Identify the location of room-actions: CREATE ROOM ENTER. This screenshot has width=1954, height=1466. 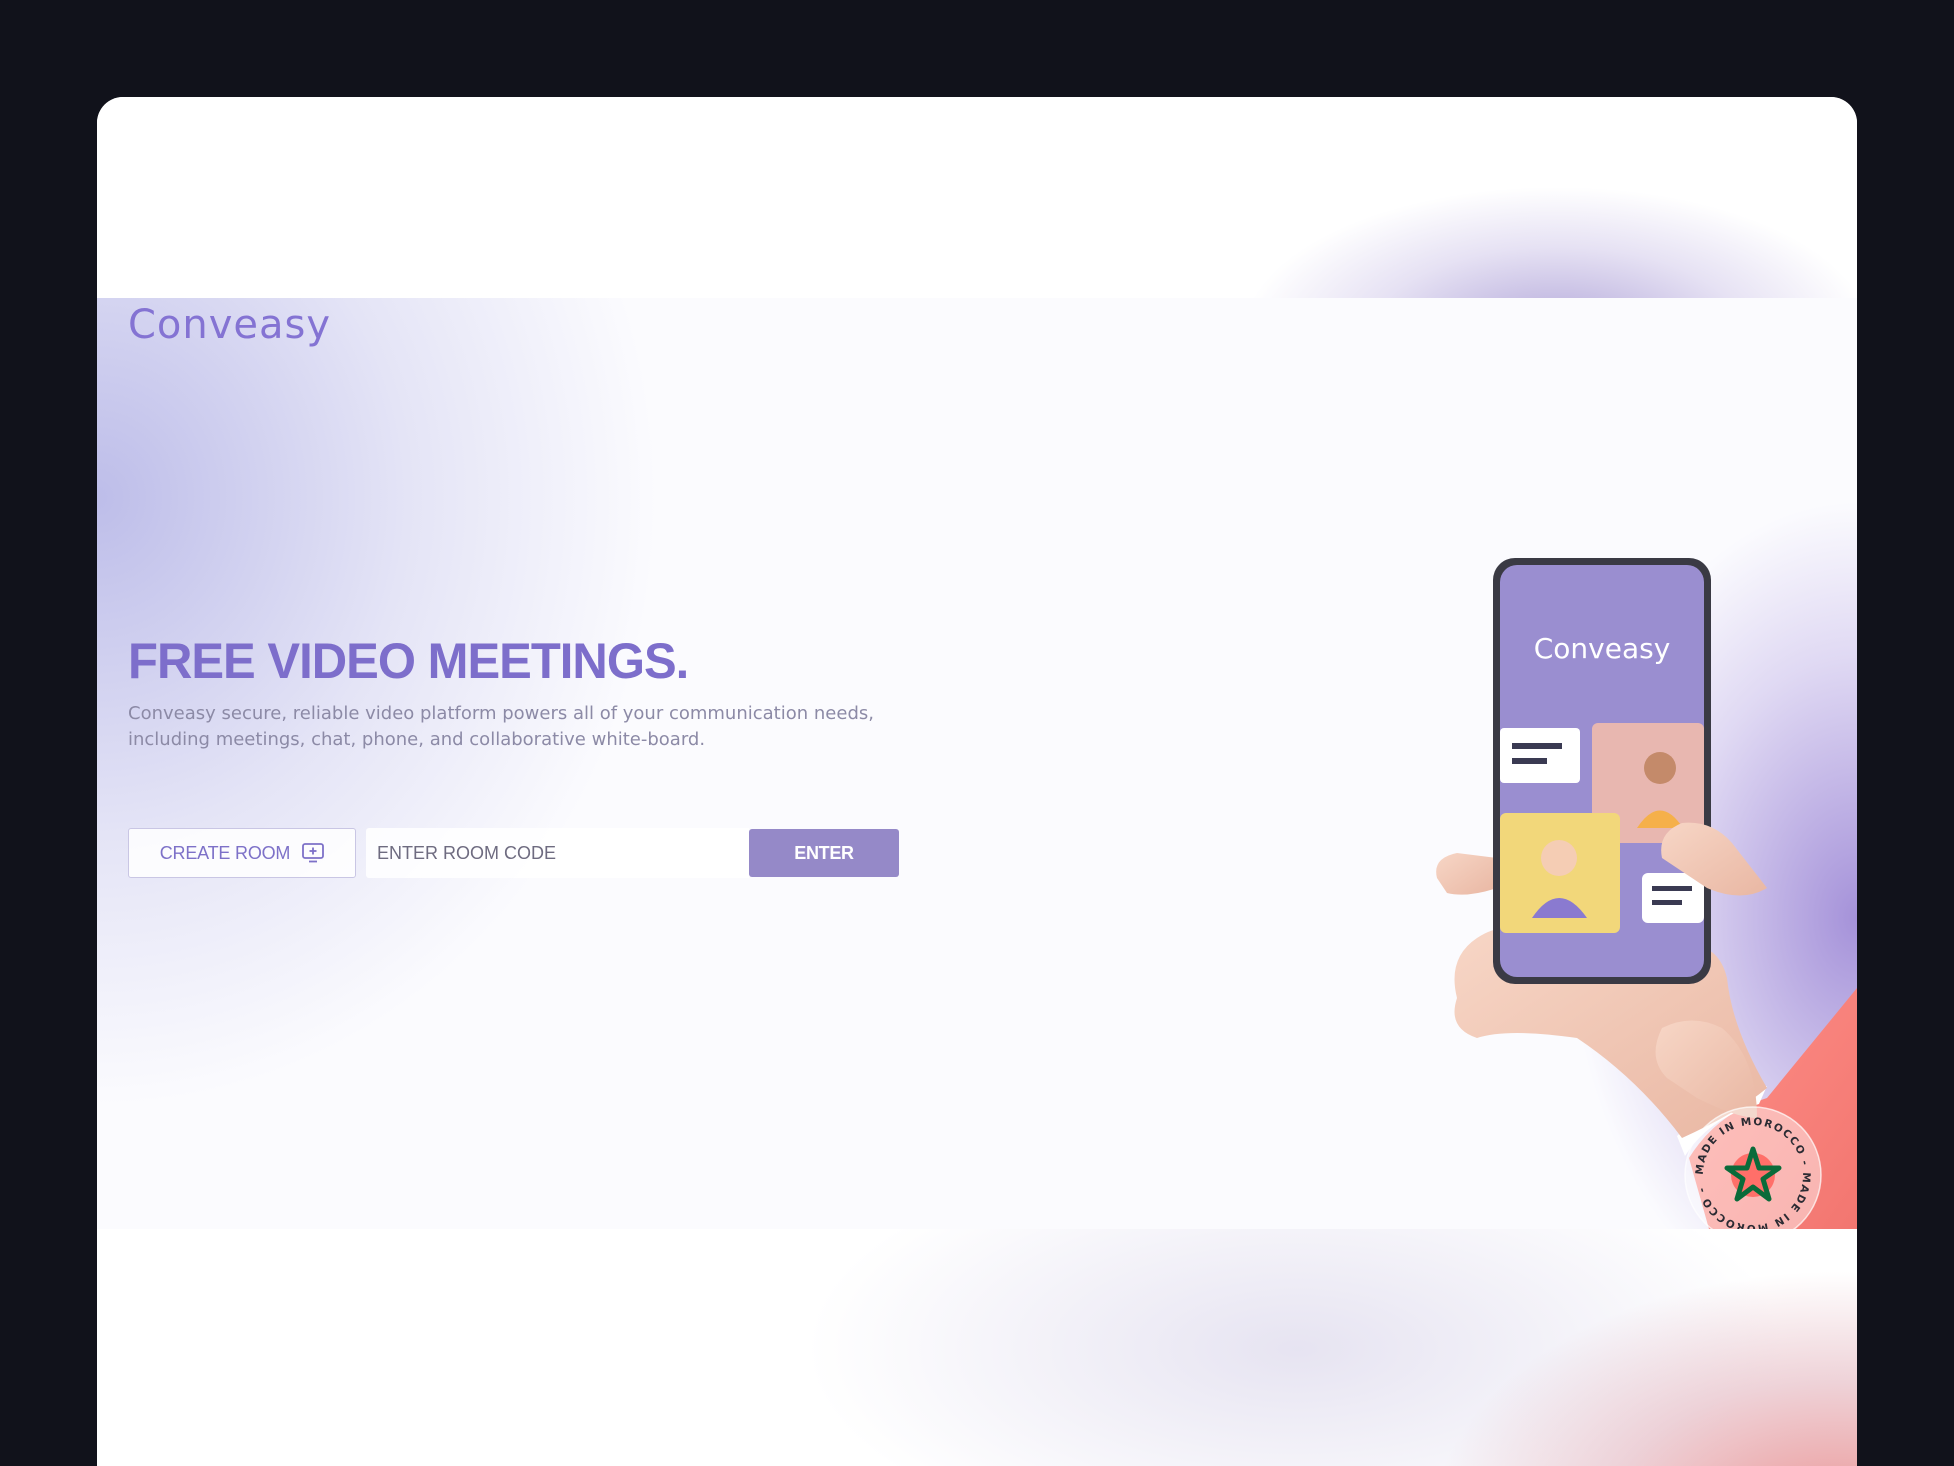
(513, 853).